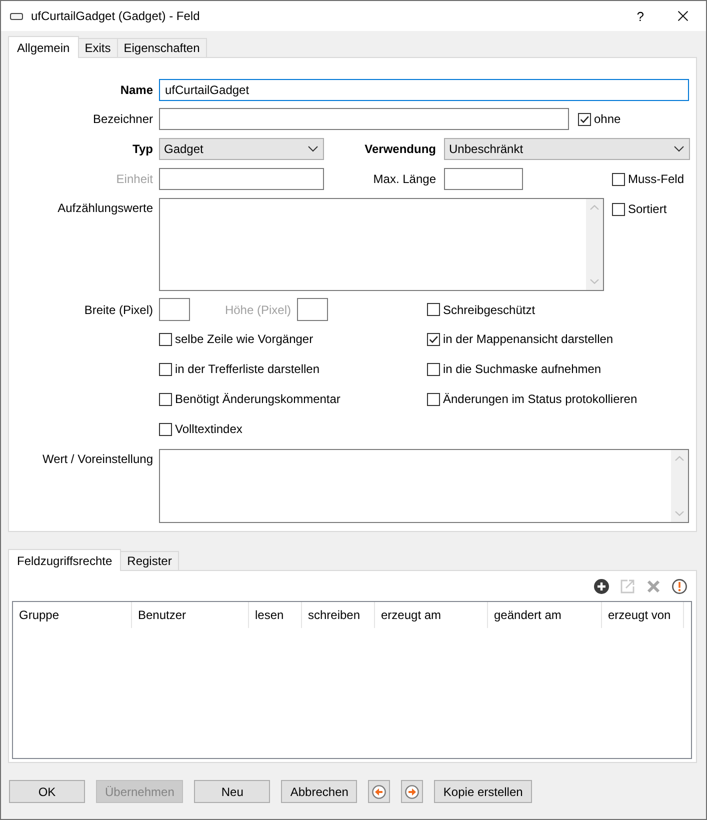 The image size is (707, 820). Describe the element at coordinates (412, 791) in the screenshot. I see `next-button` at that location.